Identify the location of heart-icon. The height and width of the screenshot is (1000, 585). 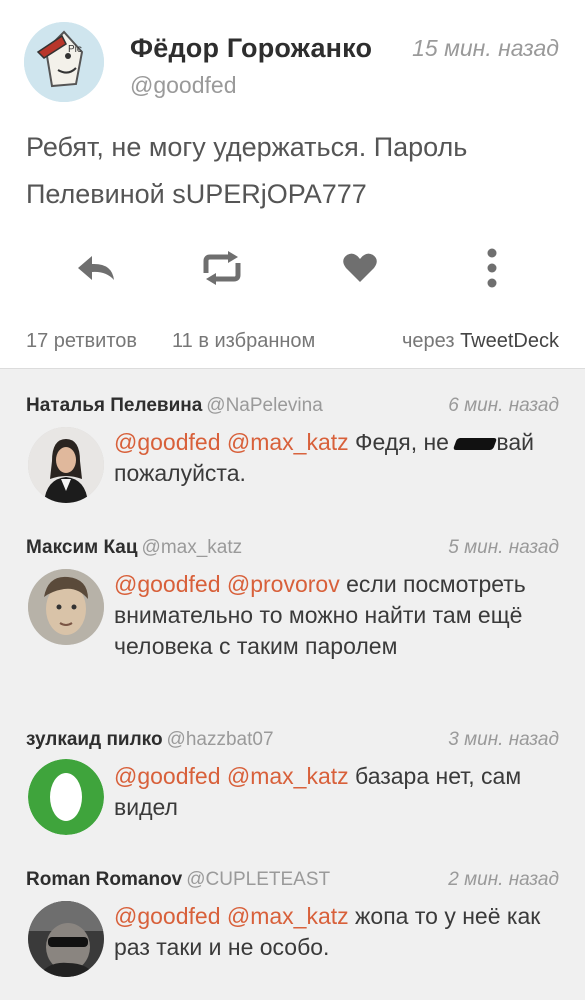
(360, 270).